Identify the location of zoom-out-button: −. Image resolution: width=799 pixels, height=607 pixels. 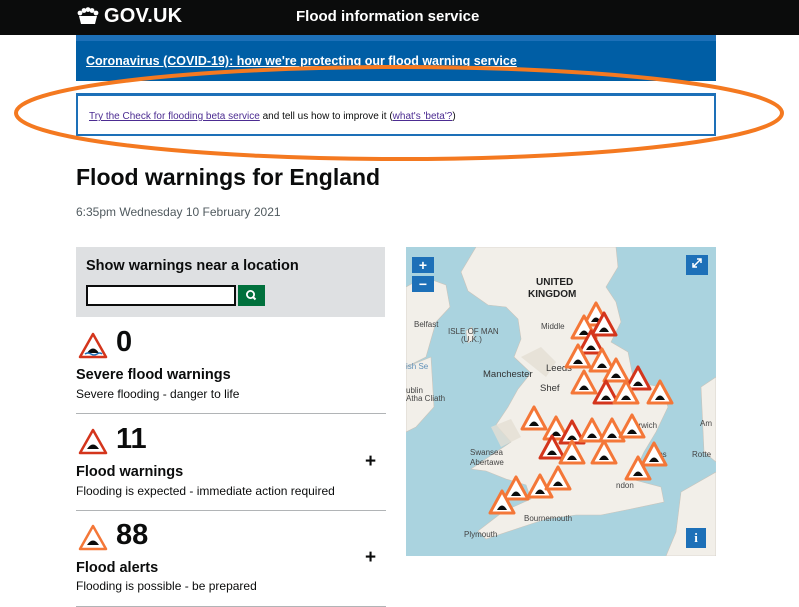
(423, 284).